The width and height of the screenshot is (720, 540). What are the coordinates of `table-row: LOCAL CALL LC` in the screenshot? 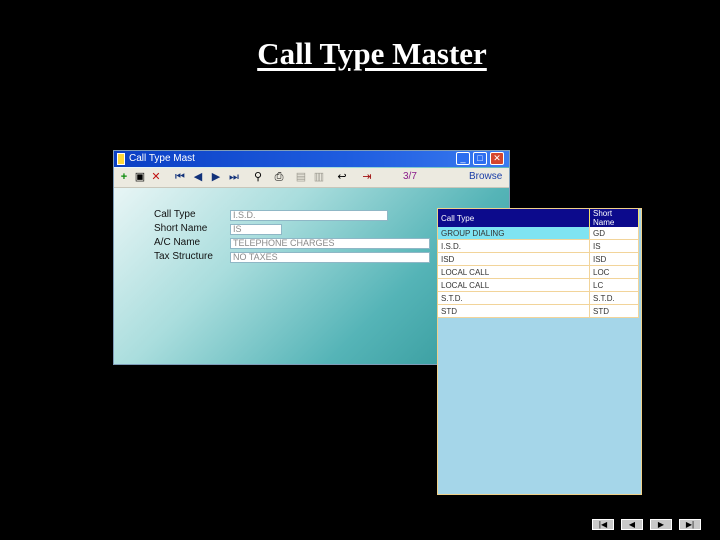 It's located at (538, 285).